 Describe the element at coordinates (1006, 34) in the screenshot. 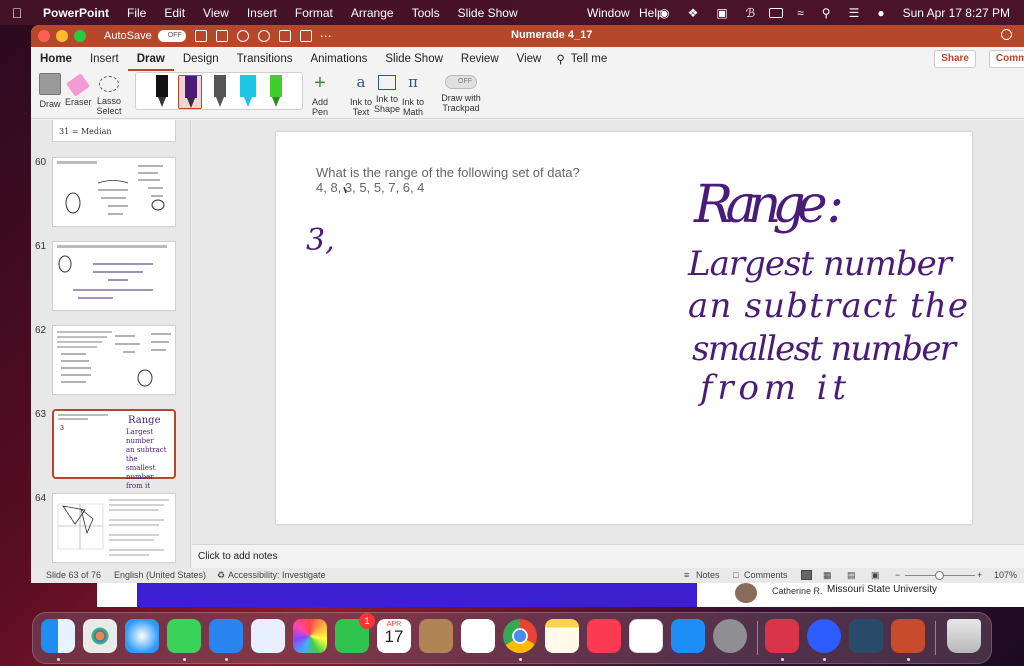

I see `search-icon` at that location.